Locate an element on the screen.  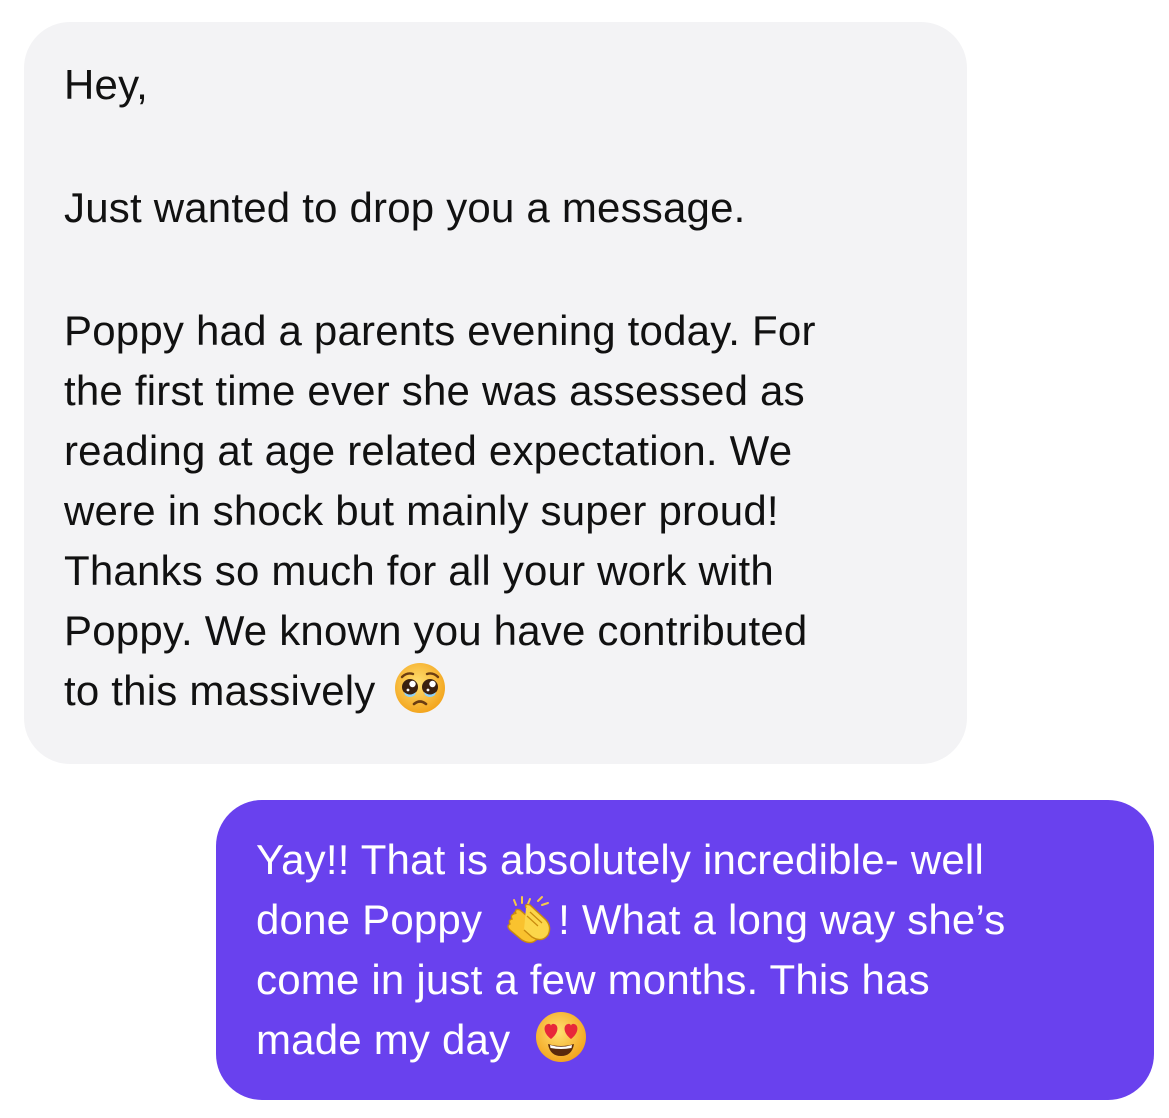
message-text-fragment: done Poppy is located at coordinates (369, 919).